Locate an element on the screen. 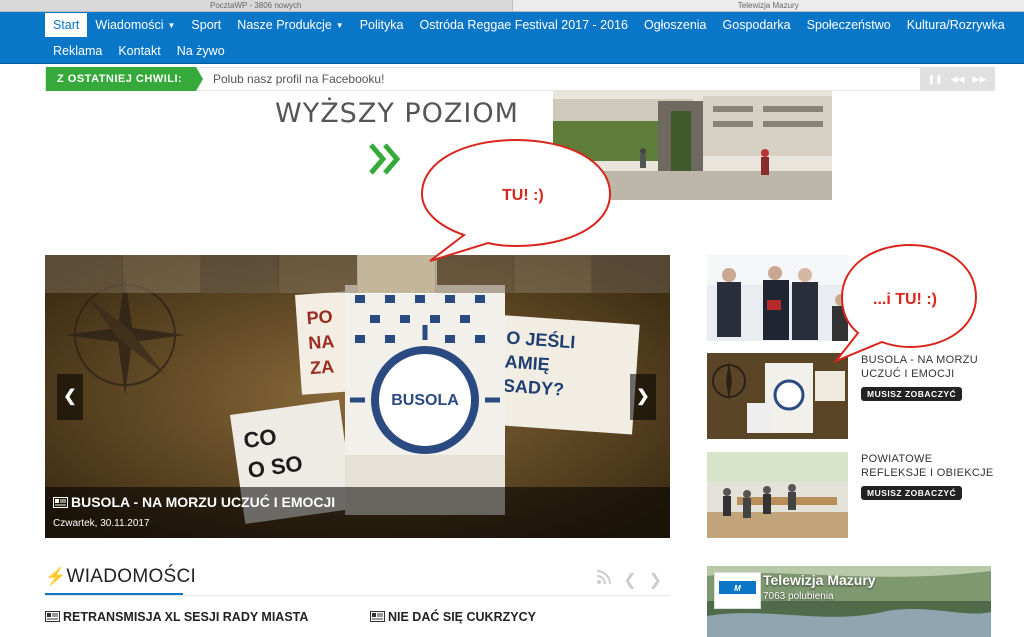  nav-item-reklama: Reklama is located at coordinates (77, 51).